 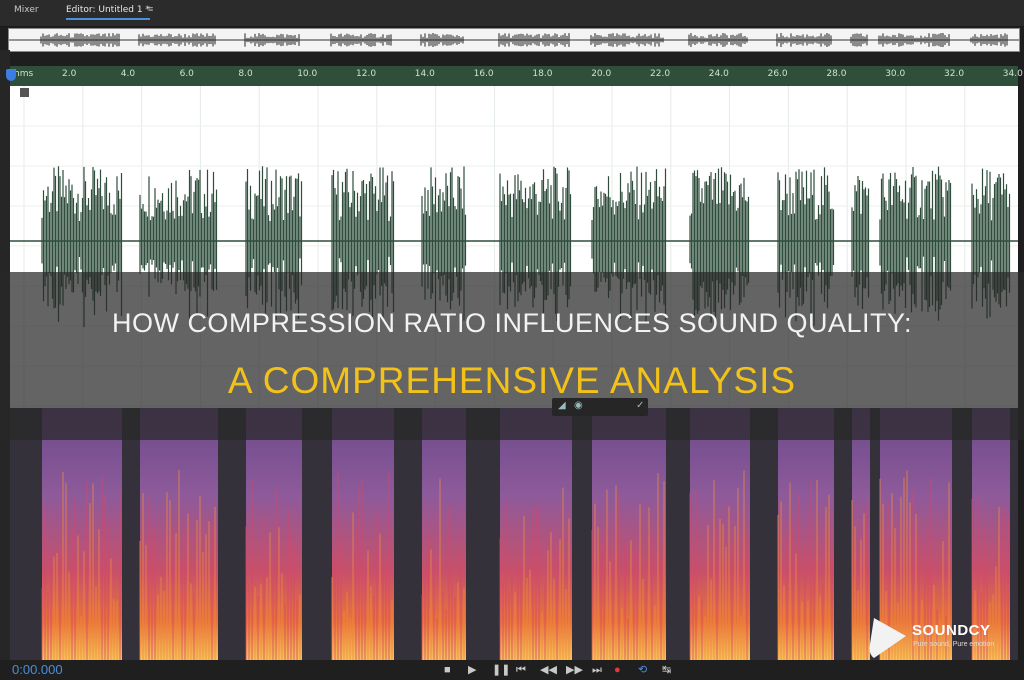 What do you see at coordinates (472, 670) in the screenshot?
I see `play-icon: ▶` at bounding box center [472, 670].